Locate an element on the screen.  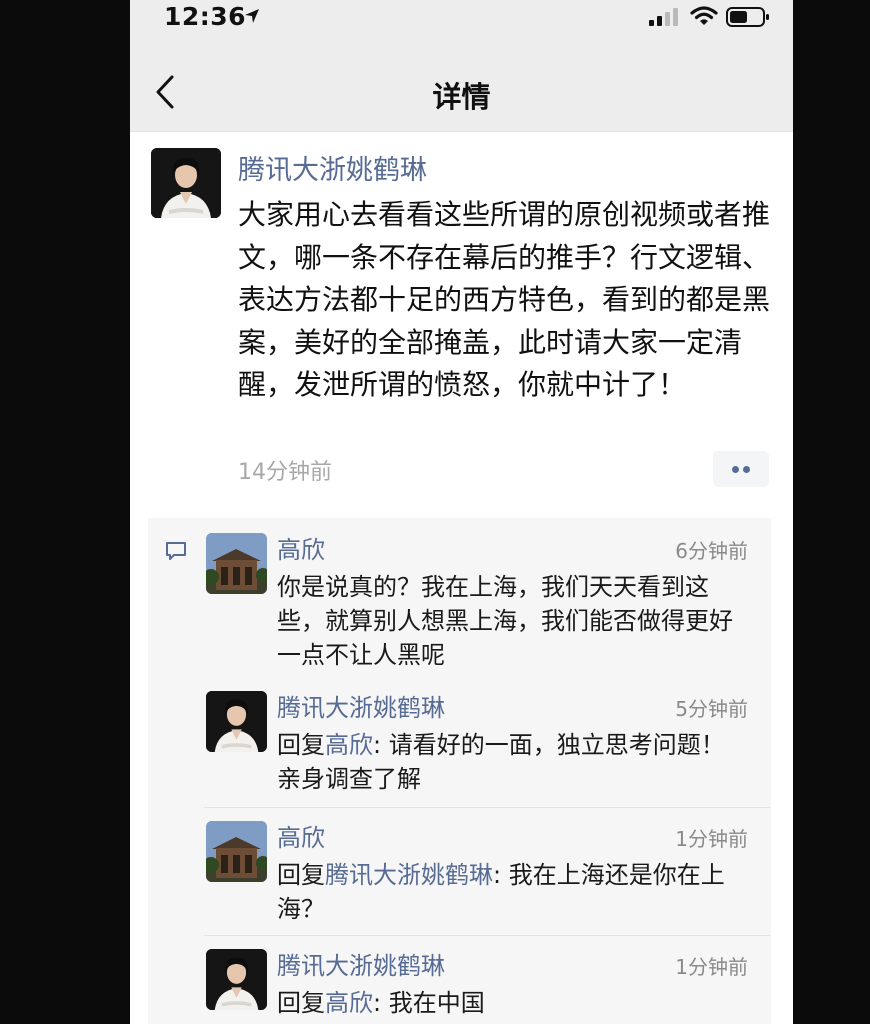
comment-text: 回复高欣: 请看好的一面，独立思考问题！亲身调查了解 is located at coordinates (512, 762).